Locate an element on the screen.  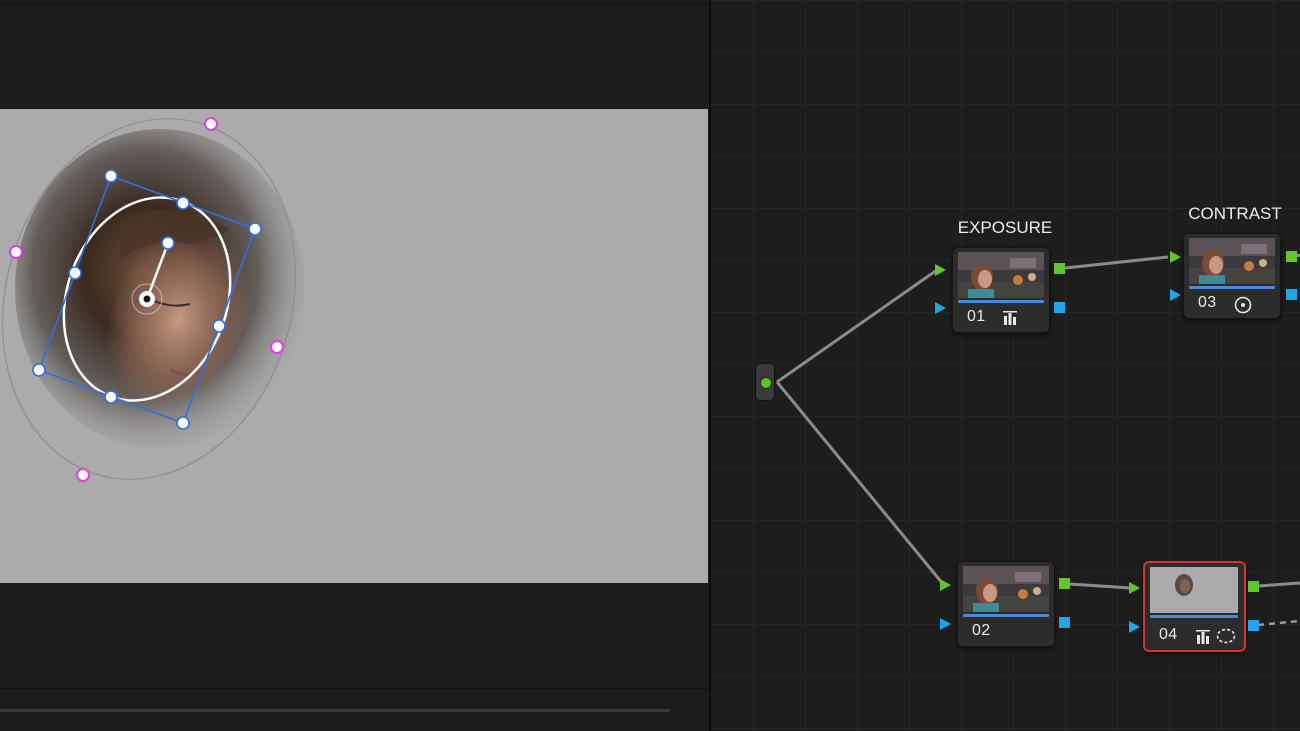
node-03-key-input is located at coordinates (1175, 295).